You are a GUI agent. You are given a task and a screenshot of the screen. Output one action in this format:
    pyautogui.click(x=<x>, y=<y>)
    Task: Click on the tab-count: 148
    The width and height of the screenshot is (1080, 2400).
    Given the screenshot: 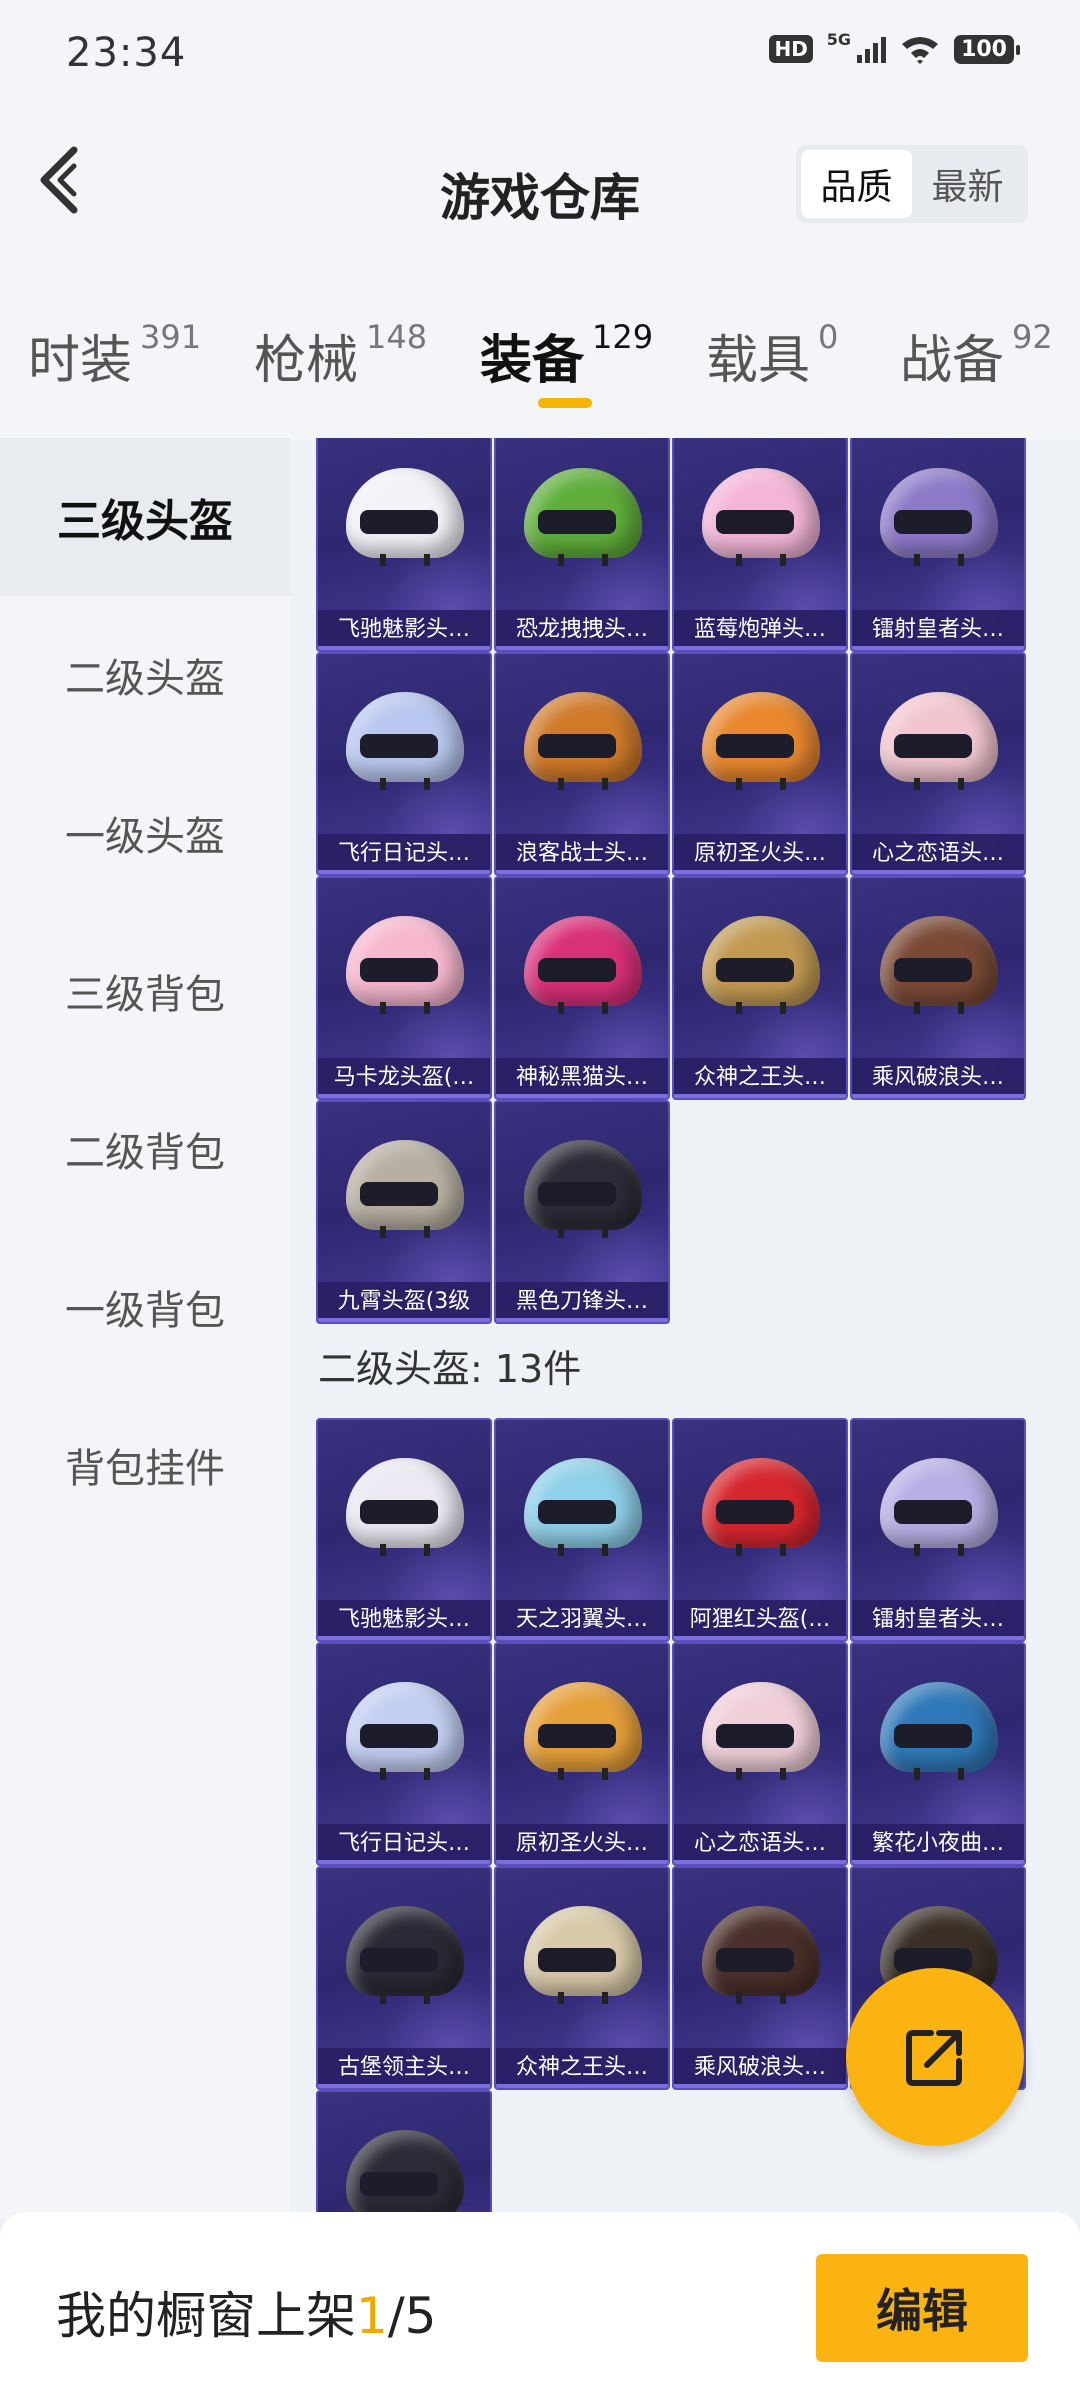 What is the action you would take?
    pyautogui.click(x=397, y=337)
    